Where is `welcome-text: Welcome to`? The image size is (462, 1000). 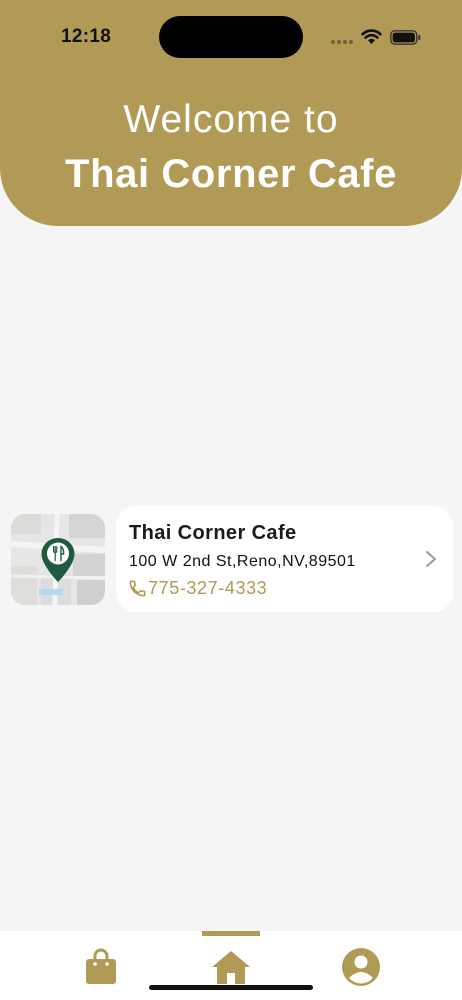 welcome-text: Welcome to is located at coordinates (231, 119).